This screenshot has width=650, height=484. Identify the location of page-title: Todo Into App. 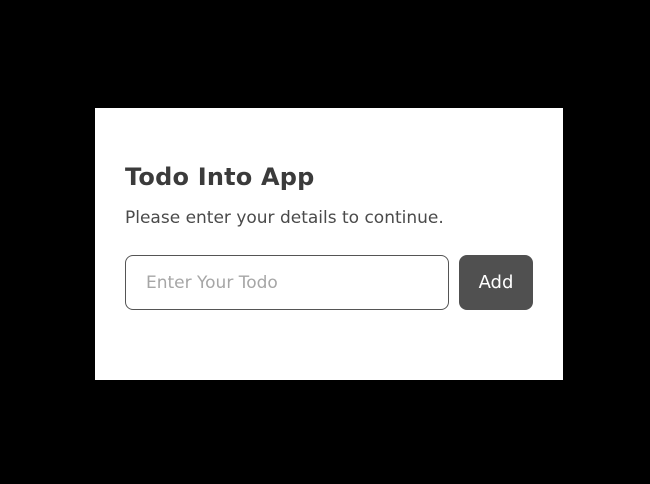
(220, 177).